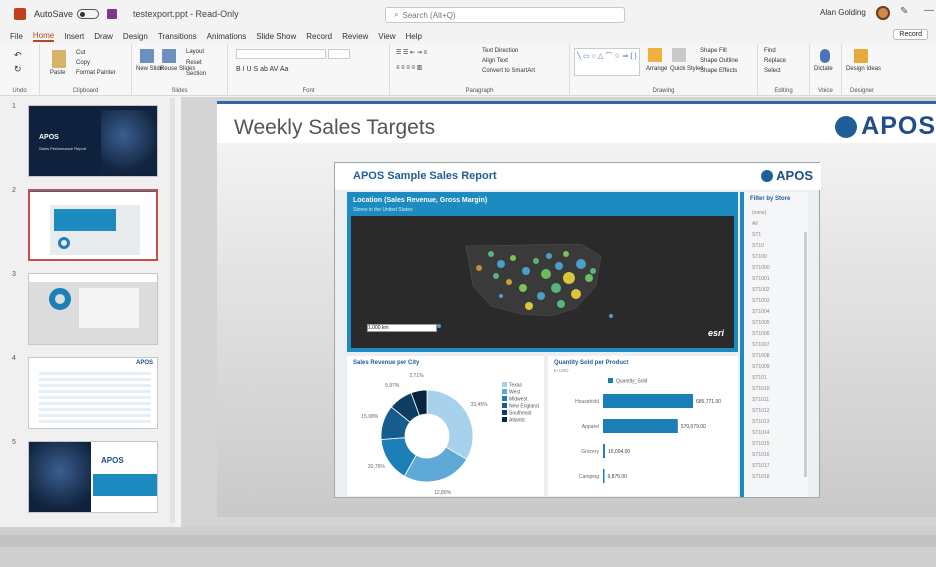 The height and width of the screenshot is (567, 936). What do you see at coordinates (411, 52) in the screenshot?
I see `list-buttons: ☰ ☰ ⇤ ⇥ ≡` at bounding box center [411, 52].